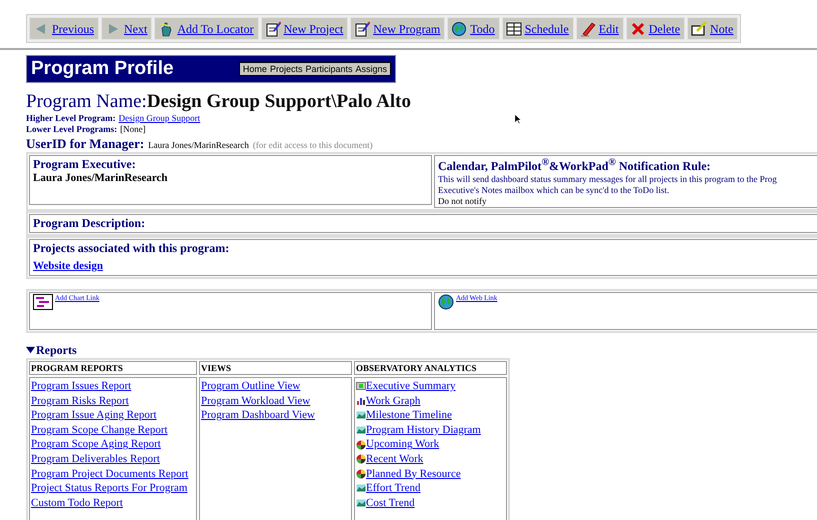 Image resolution: width=817 pixels, height=520 pixels. I want to click on report-link: Project Status Reports For Program, so click(109, 488).